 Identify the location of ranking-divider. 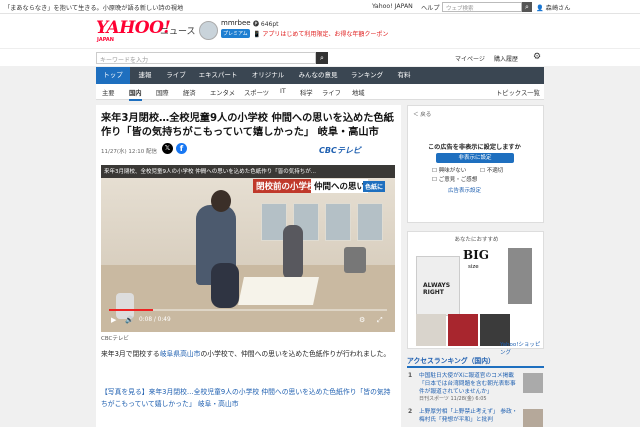
(475, 367).